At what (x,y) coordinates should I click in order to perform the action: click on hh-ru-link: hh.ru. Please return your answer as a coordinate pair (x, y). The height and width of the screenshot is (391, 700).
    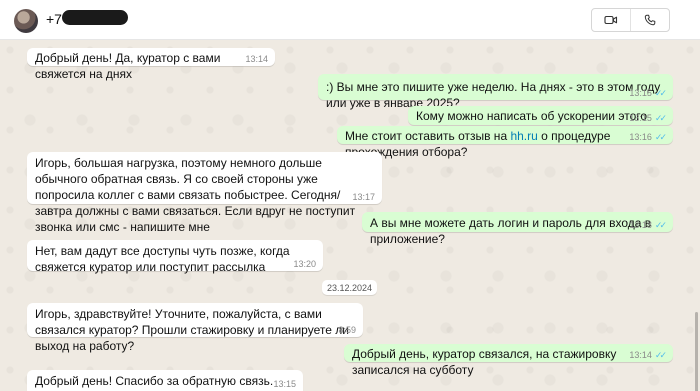
    Looking at the image, I should click on (523, 136).